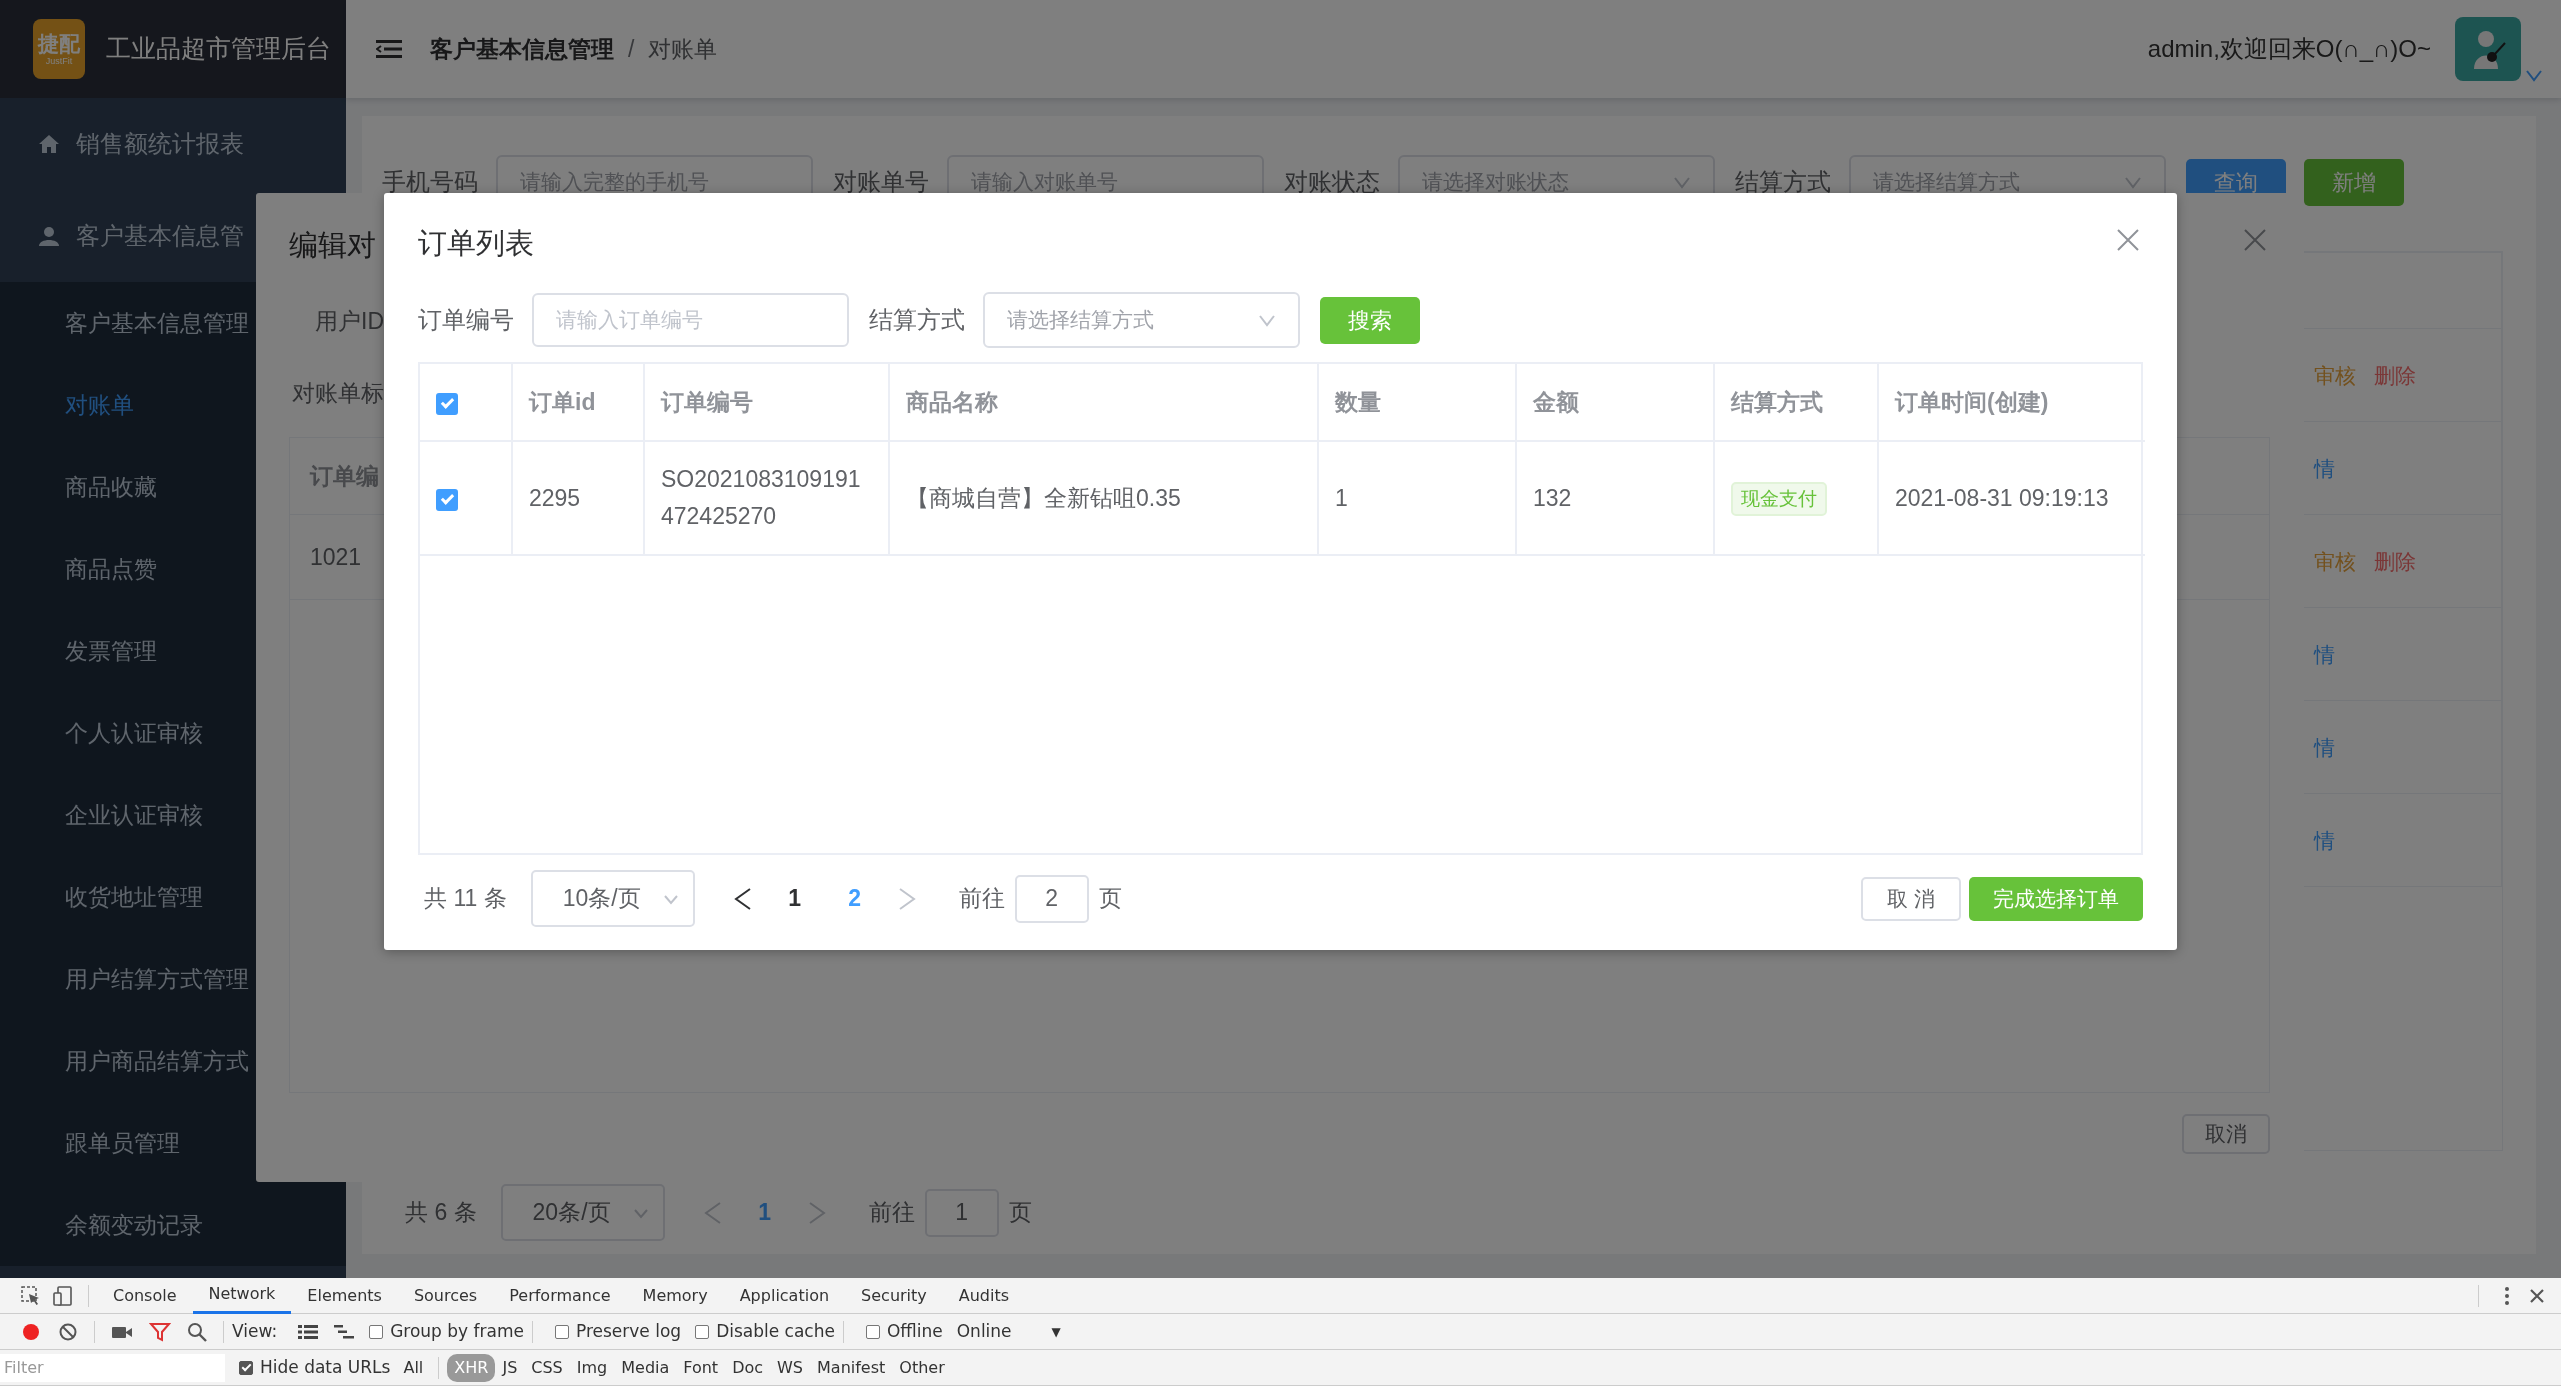 The height and width of the screenshot is (1386, 2561). Describe the element at coordinates (522, 49) in the screenshot. I see `breadcrumb-item: 客户基本信息管理` at that location.